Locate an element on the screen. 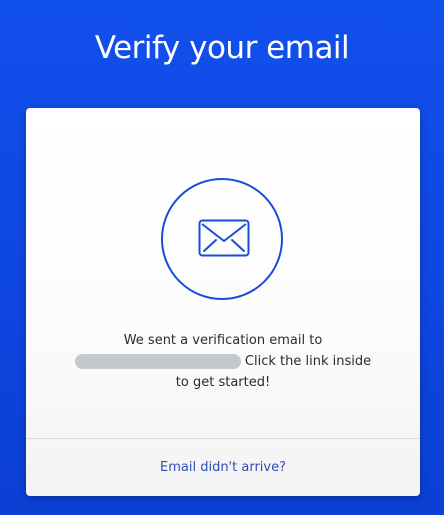  envelope-icon-circle is located at coordinates (222, 239).